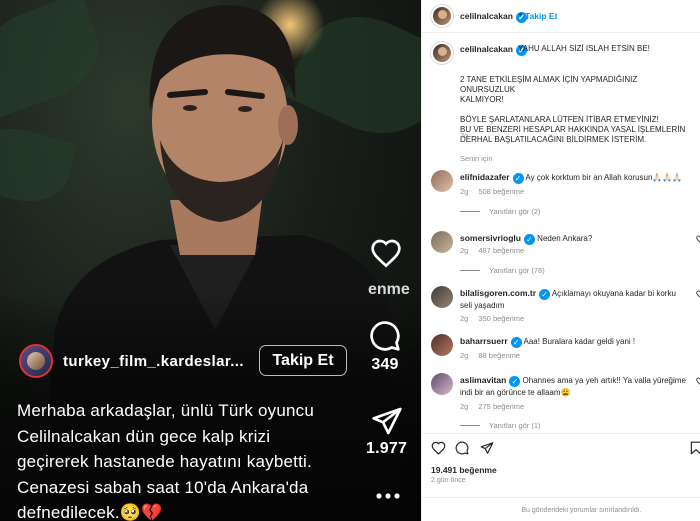 This screenshot has height=521, width=700. What do you see at coordinates (483, 380) in the screenshot?
I see `comment-username: aslimavitan` at bounding box center [483, 380].